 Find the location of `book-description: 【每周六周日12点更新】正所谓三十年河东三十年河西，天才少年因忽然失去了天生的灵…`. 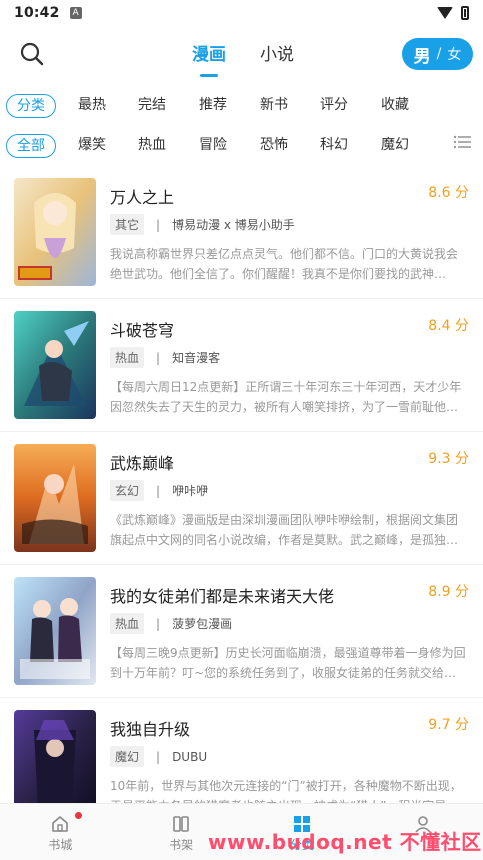

book-description: 【每周六周日12点更新】正所谓三十年河东三十年河西，天才少年因忽然失去了天生的灵… is located at coordinates (286, 397).